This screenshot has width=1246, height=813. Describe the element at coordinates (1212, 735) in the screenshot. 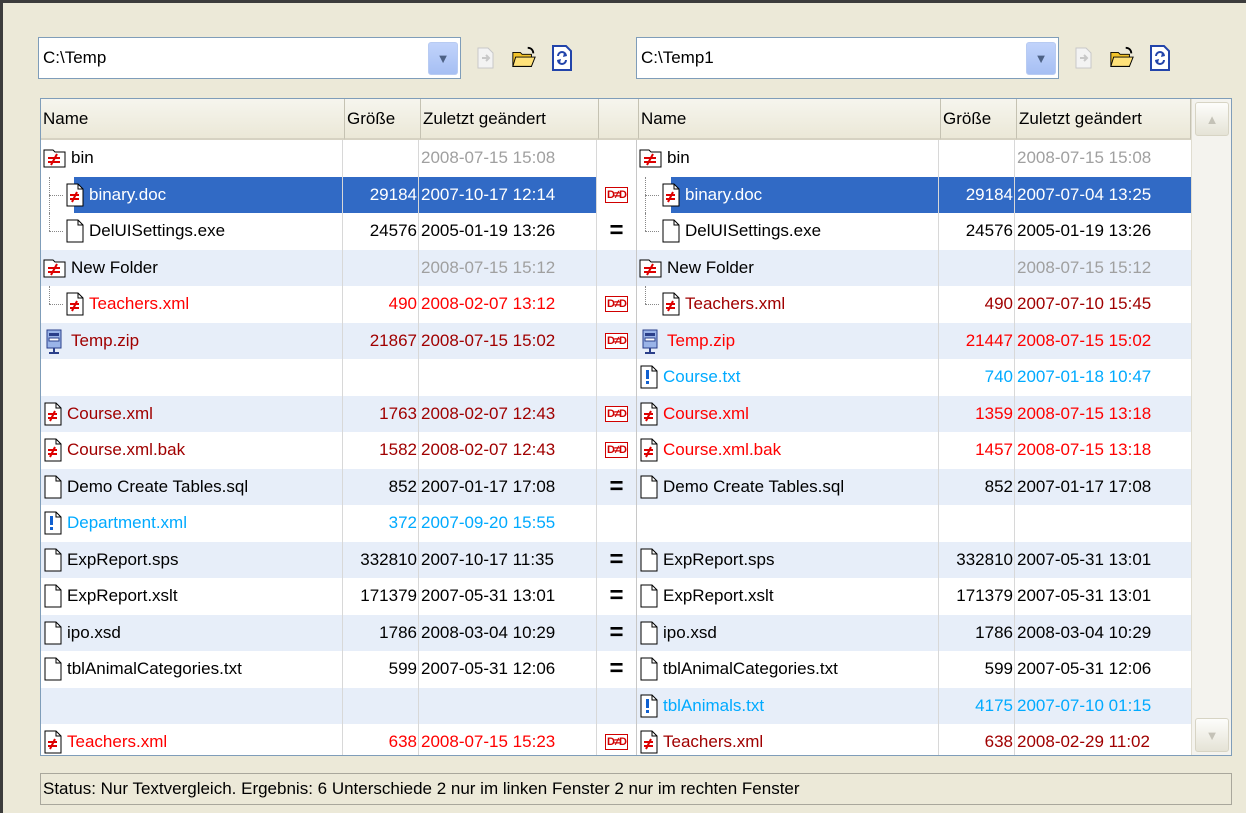

I see `scroll-down-icon: ▼` at that location.